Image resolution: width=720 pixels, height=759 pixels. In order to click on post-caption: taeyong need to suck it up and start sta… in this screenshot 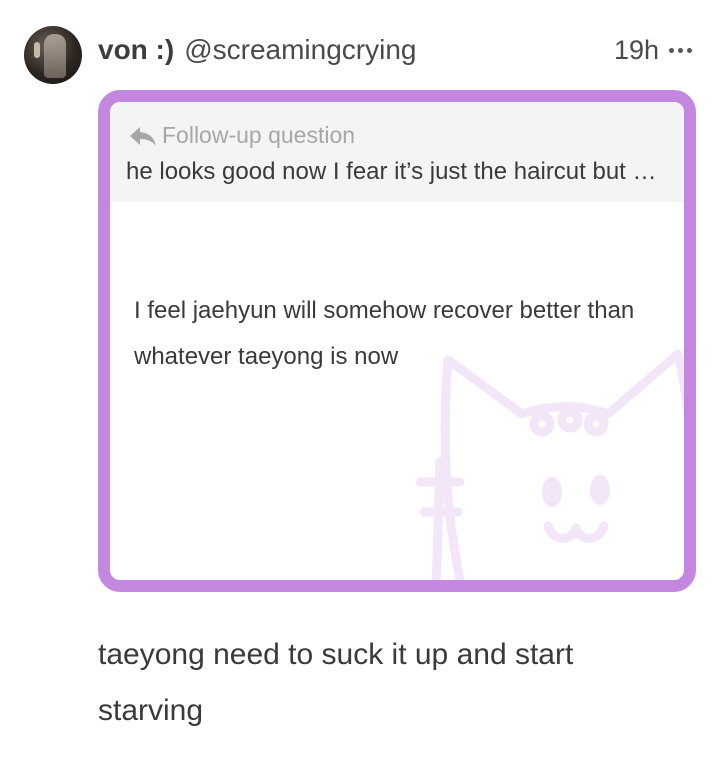, I will do `click(336, 682)`.